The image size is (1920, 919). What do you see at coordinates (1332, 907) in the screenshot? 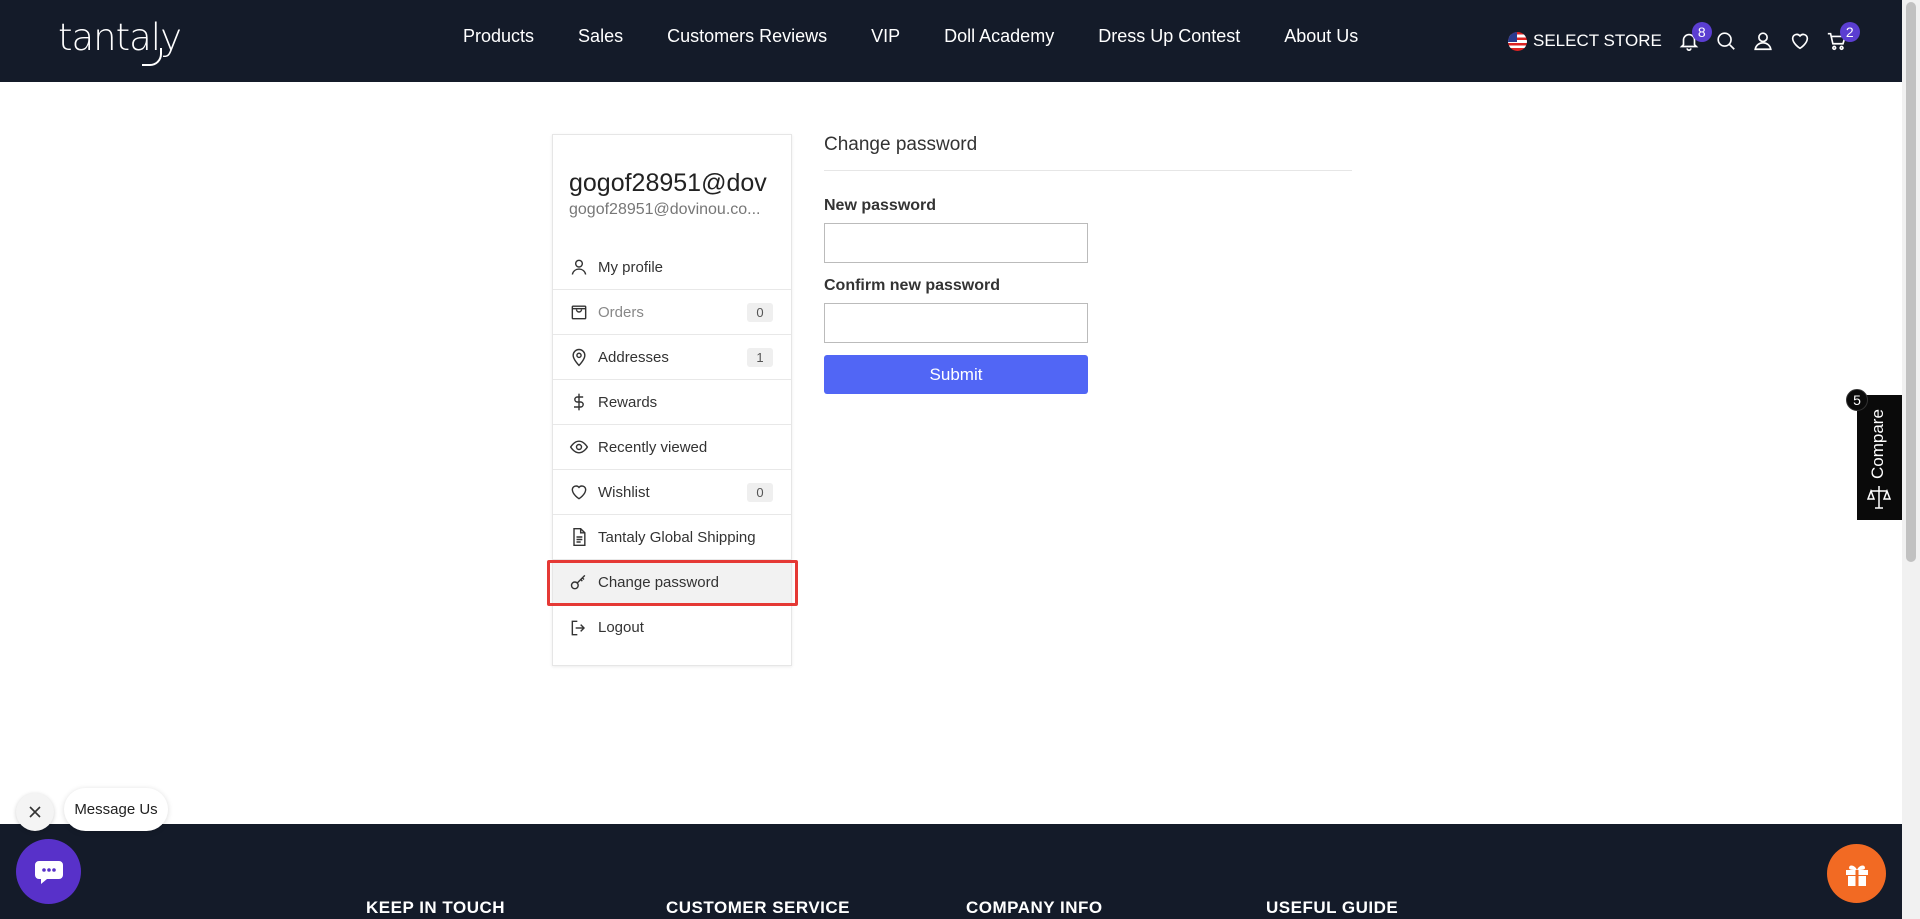
I see `footer-heading-useful-guide: USEFUL GUIDE` at bounding box center [1332, 907].